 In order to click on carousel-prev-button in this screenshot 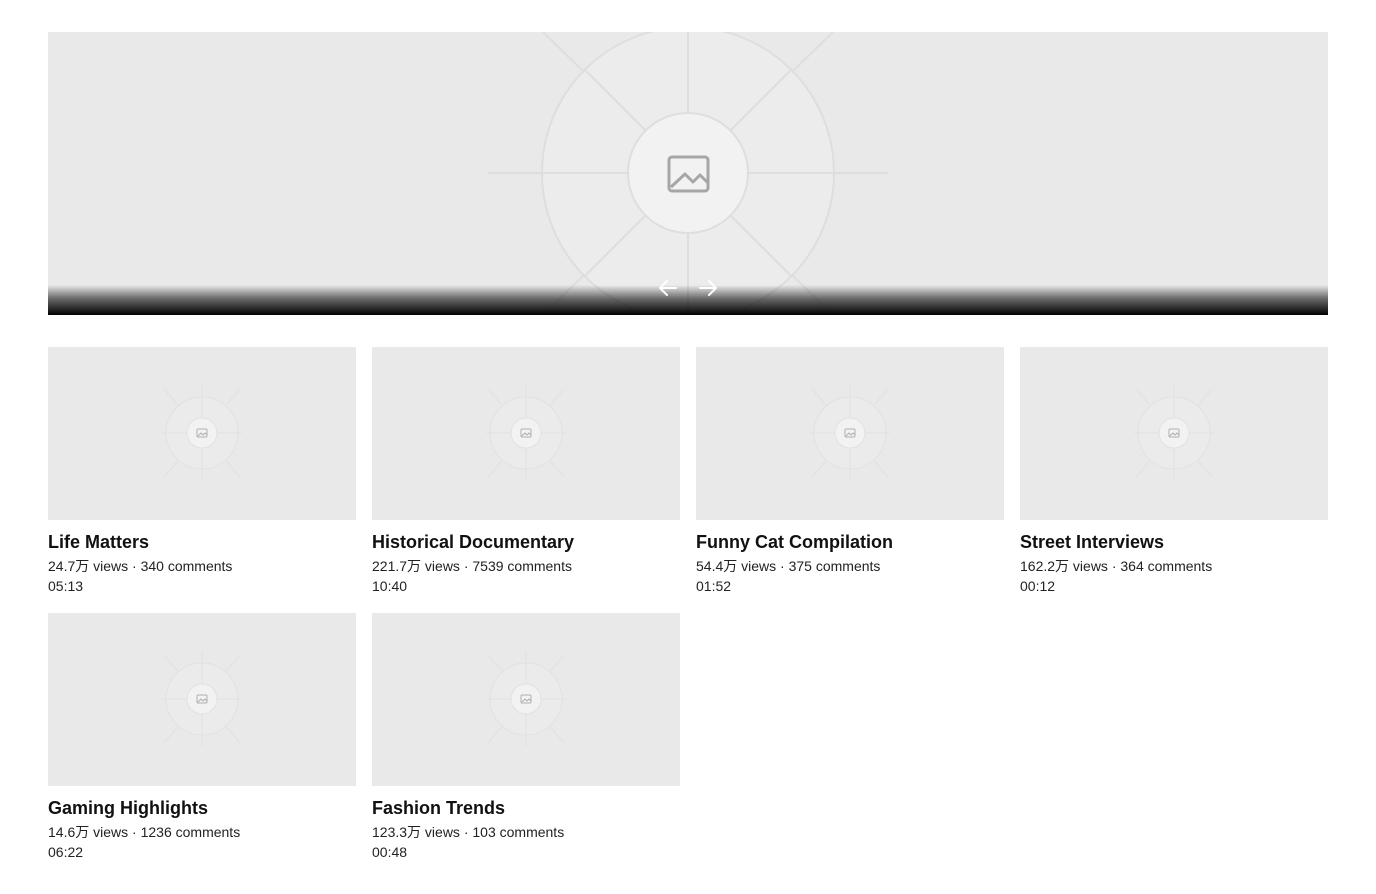, I will do `click(668, 288)`.